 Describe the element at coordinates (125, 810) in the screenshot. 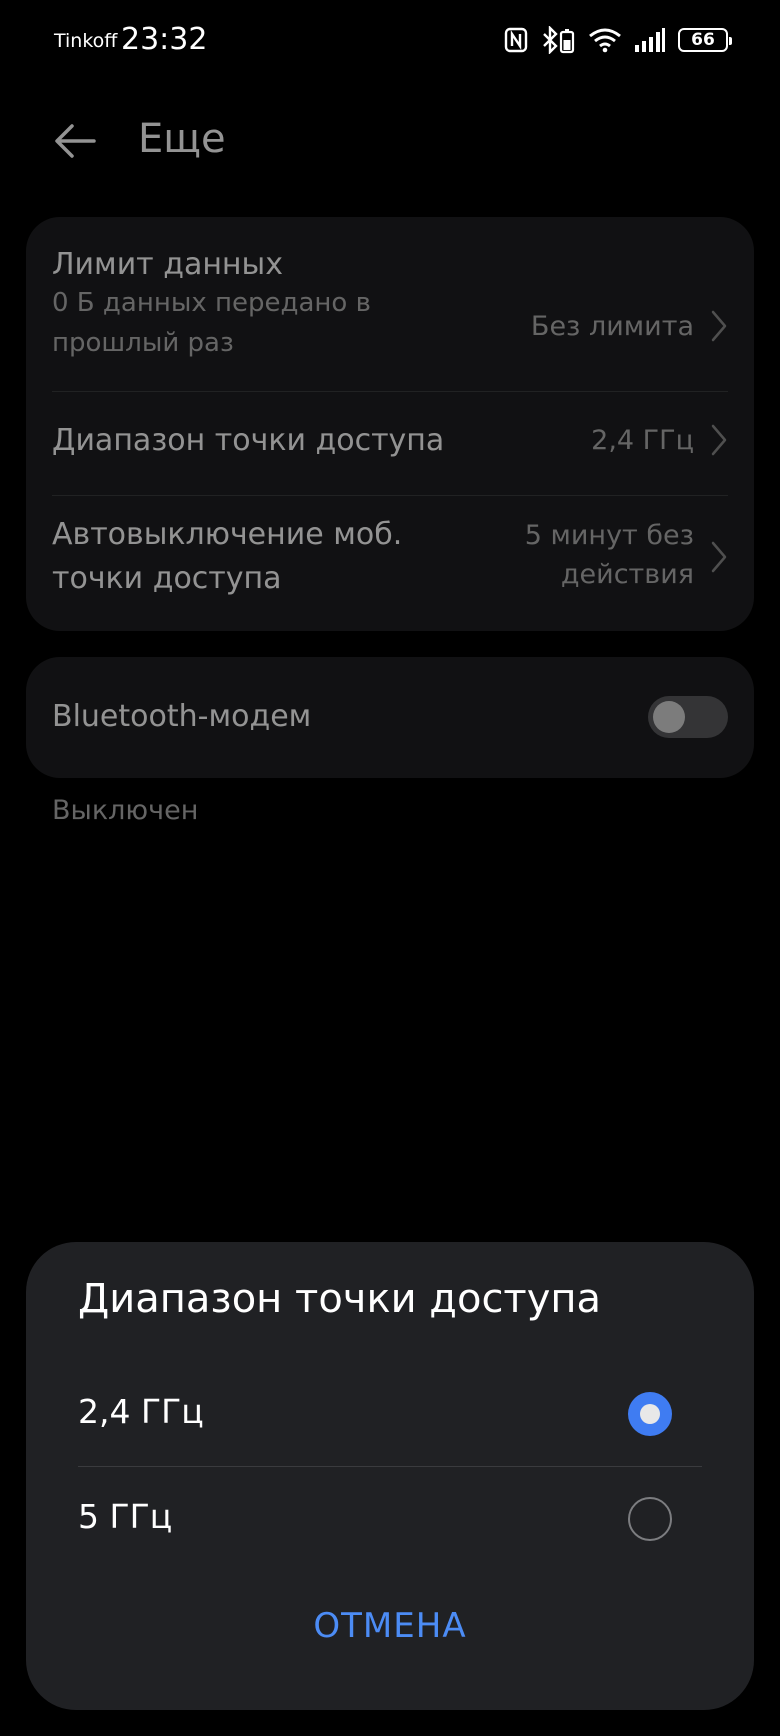

I see `bluetooth-modem-status: Выключен` at that location.